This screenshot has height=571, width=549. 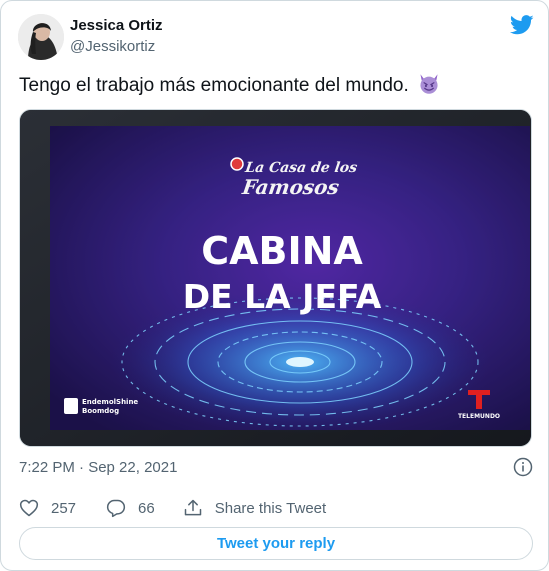 What do you see at coordinates (110, 402) in the screenshot?
I see `producer-line1: EndemolShine` at bounding box center [110, 402].